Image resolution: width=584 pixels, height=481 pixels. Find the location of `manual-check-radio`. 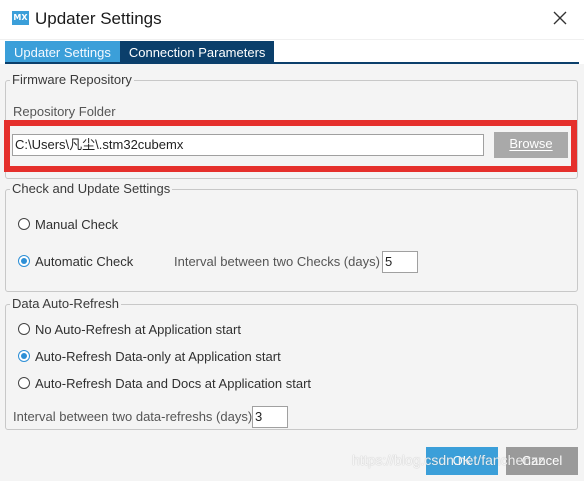

manual-check-radio is located at coordinates (24, 224).